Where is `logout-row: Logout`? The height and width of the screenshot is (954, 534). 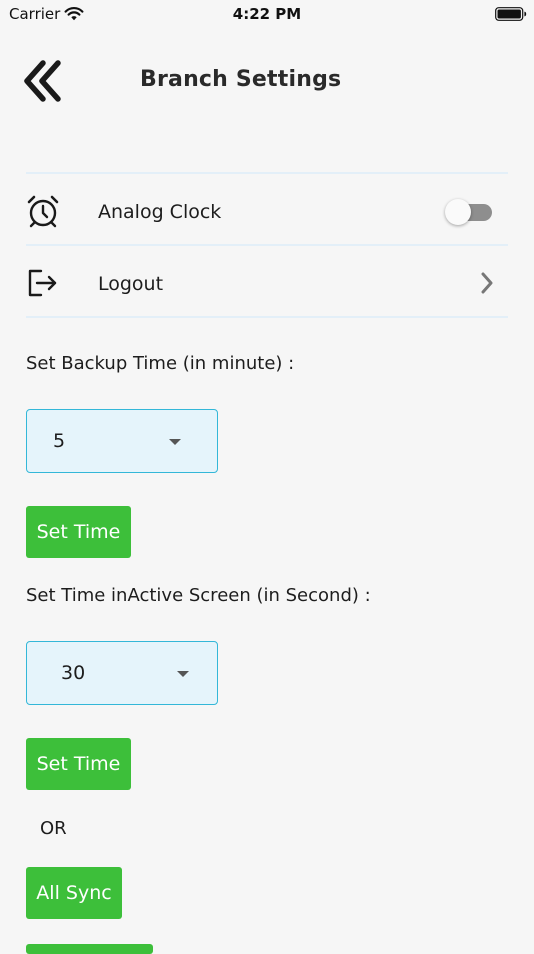
logout-row: Logout is located at coordinates (267, 282).